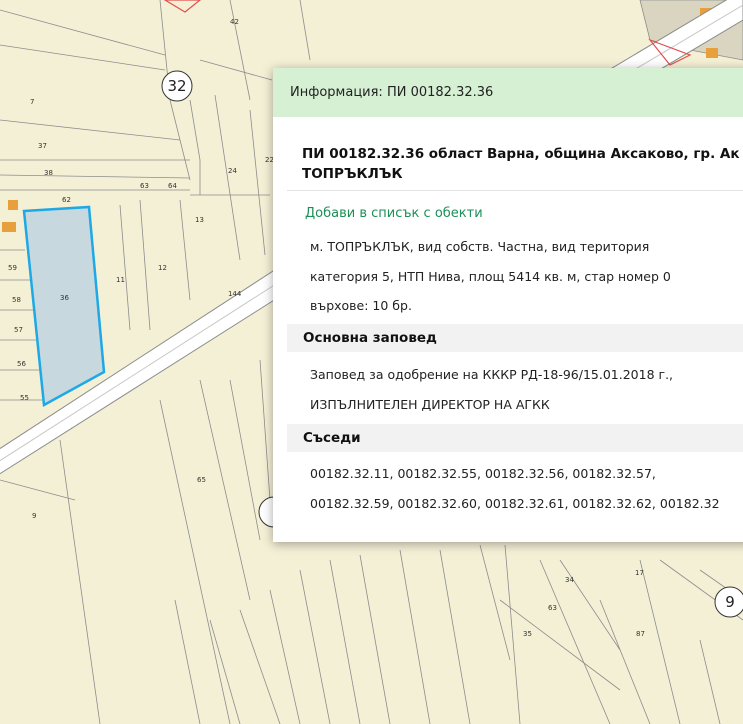  I want to click on parcel-number-label: 35, so click(527, 634).